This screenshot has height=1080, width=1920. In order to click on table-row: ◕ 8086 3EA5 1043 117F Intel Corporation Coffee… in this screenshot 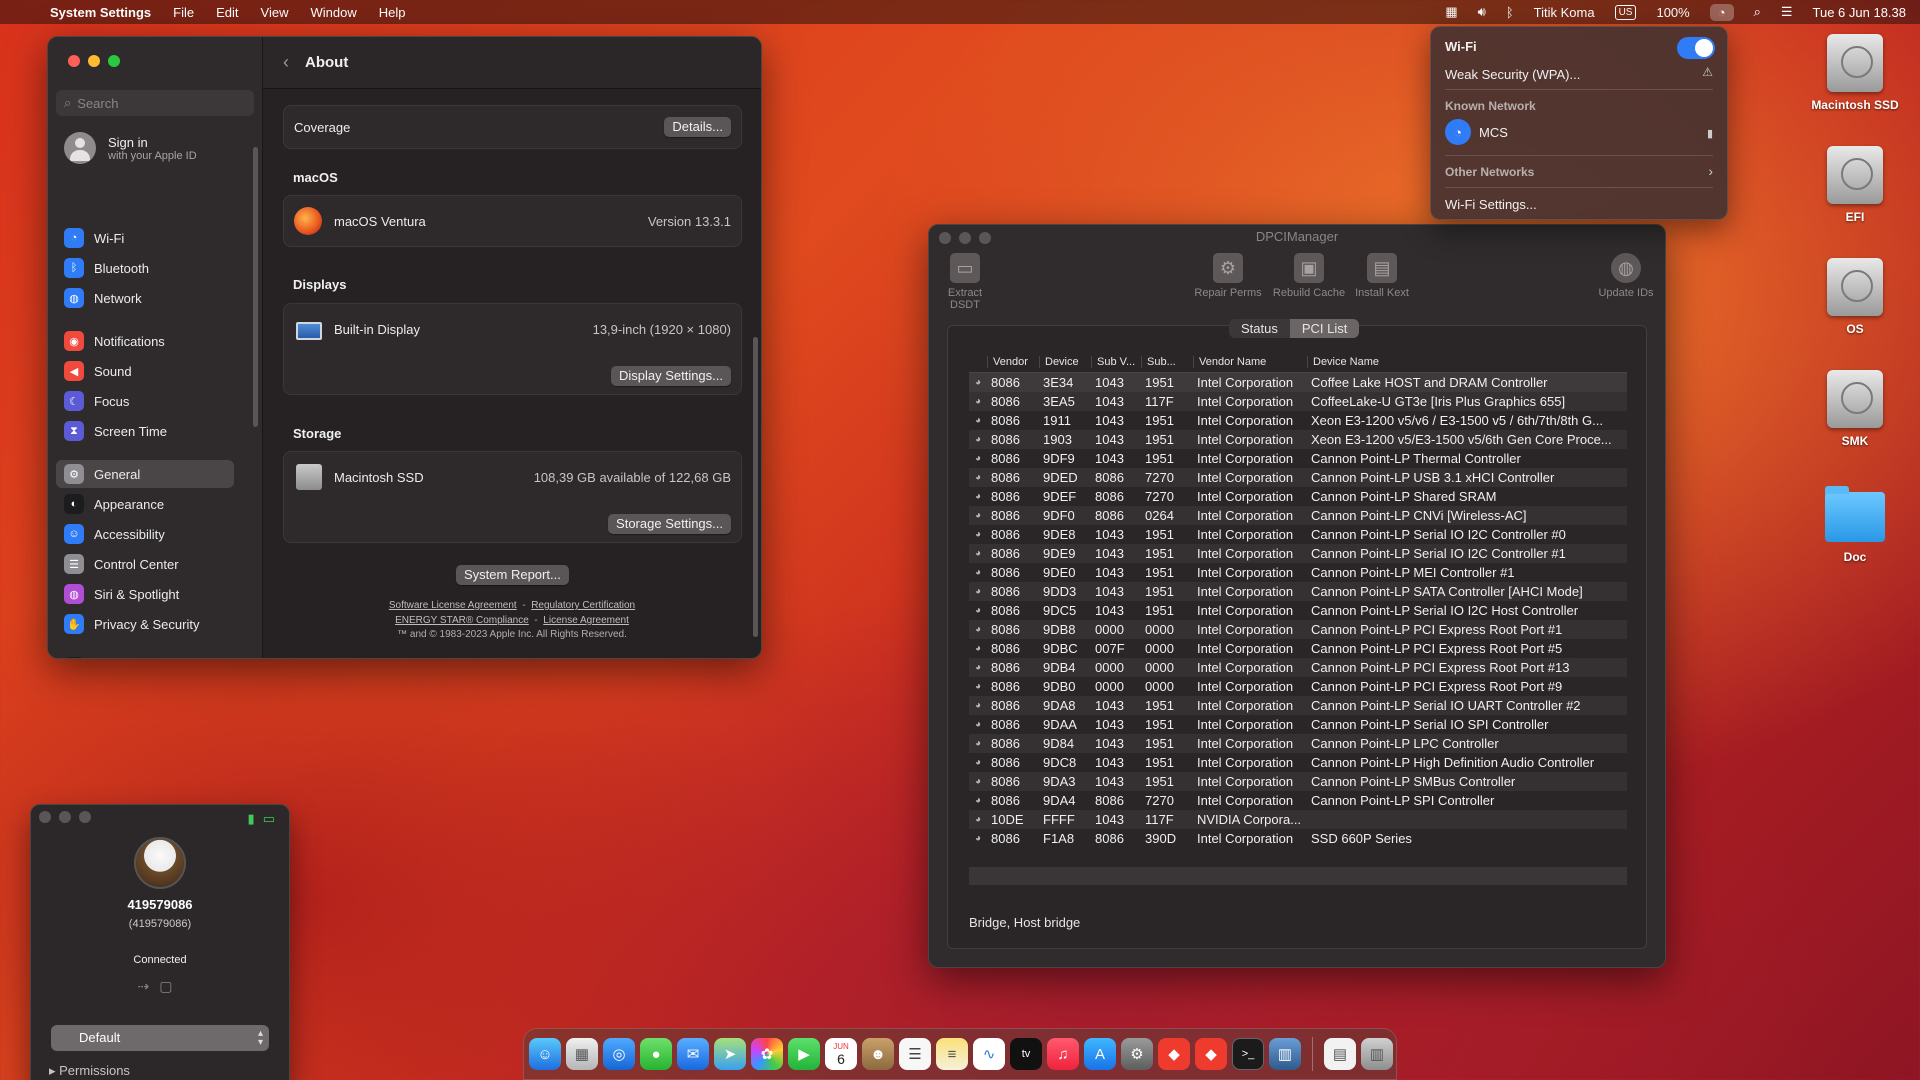, I will do `click(1298, 401)`.